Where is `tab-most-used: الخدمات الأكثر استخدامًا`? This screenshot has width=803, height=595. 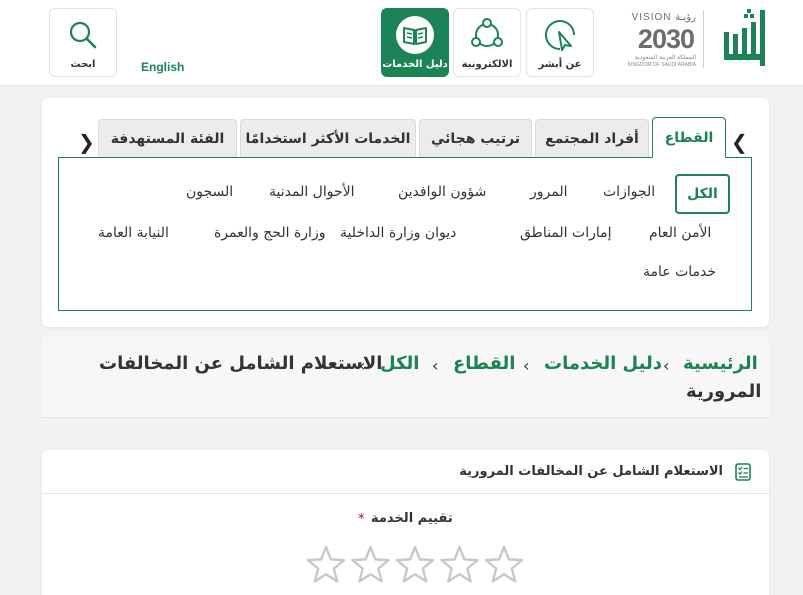 tab-most-used: الخدمات الأكثر استخدامًا is located at coordinates (328, 138).